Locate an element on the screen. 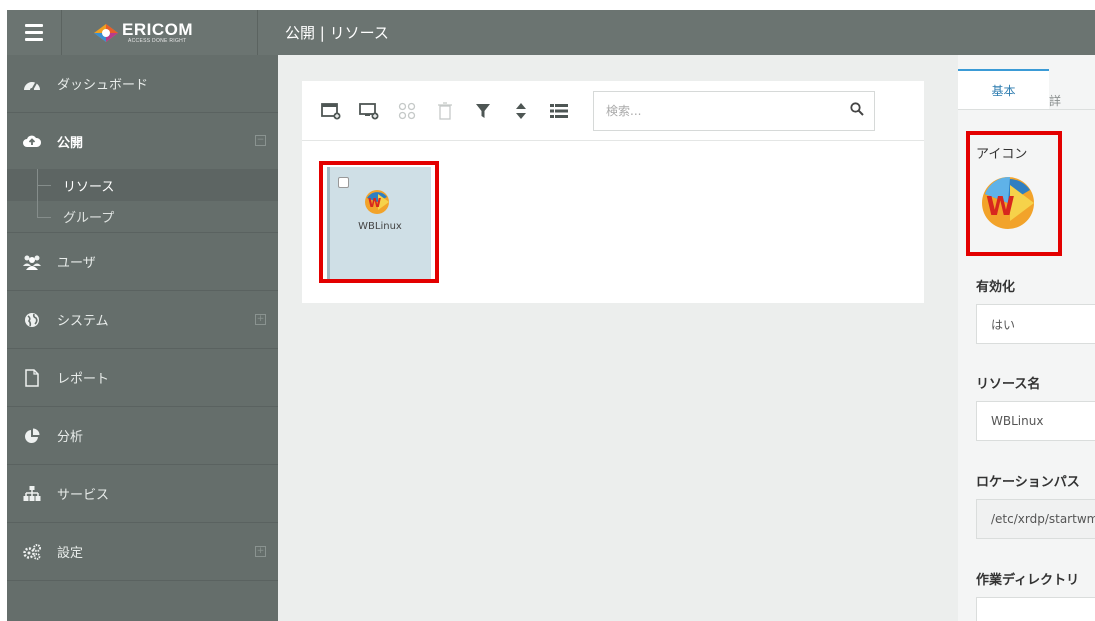 The height and width of the screenshot is (621, 1095). enabled-select: はい is located at coordinates (1035, 324).